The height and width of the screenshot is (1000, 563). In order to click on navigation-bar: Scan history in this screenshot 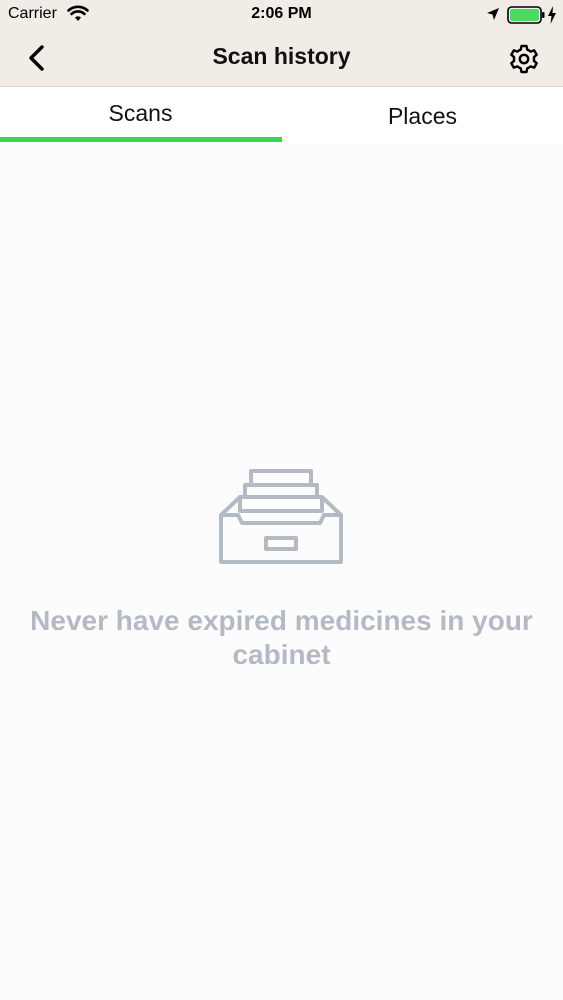, I will do `click(281, 58)`.